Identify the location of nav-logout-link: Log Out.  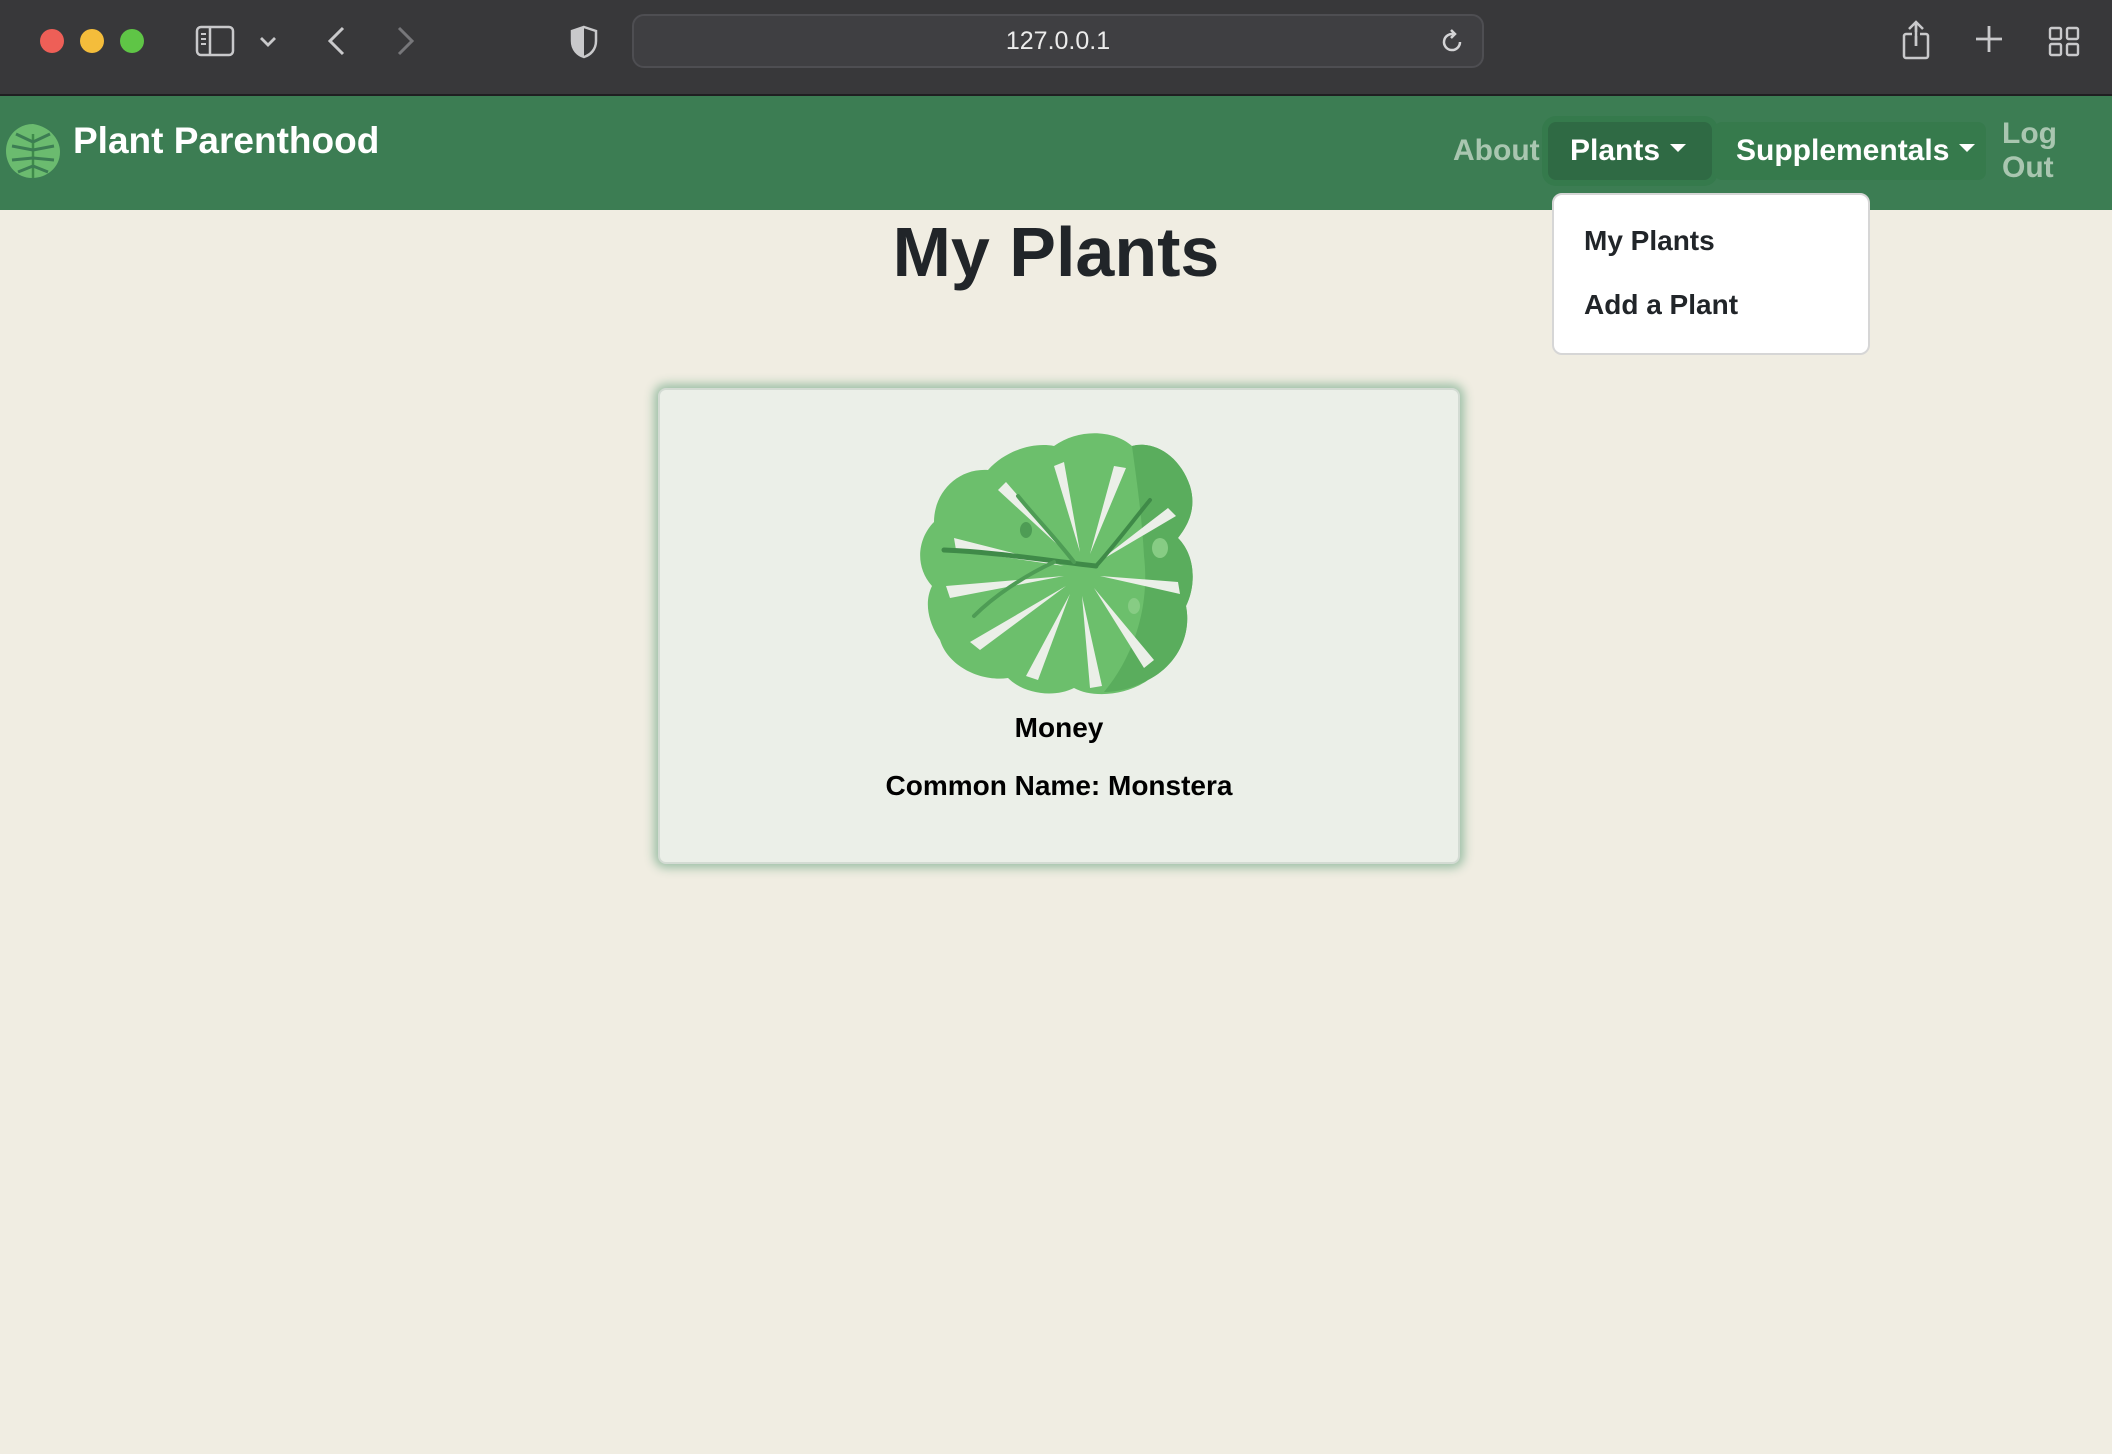
(2047, 150).